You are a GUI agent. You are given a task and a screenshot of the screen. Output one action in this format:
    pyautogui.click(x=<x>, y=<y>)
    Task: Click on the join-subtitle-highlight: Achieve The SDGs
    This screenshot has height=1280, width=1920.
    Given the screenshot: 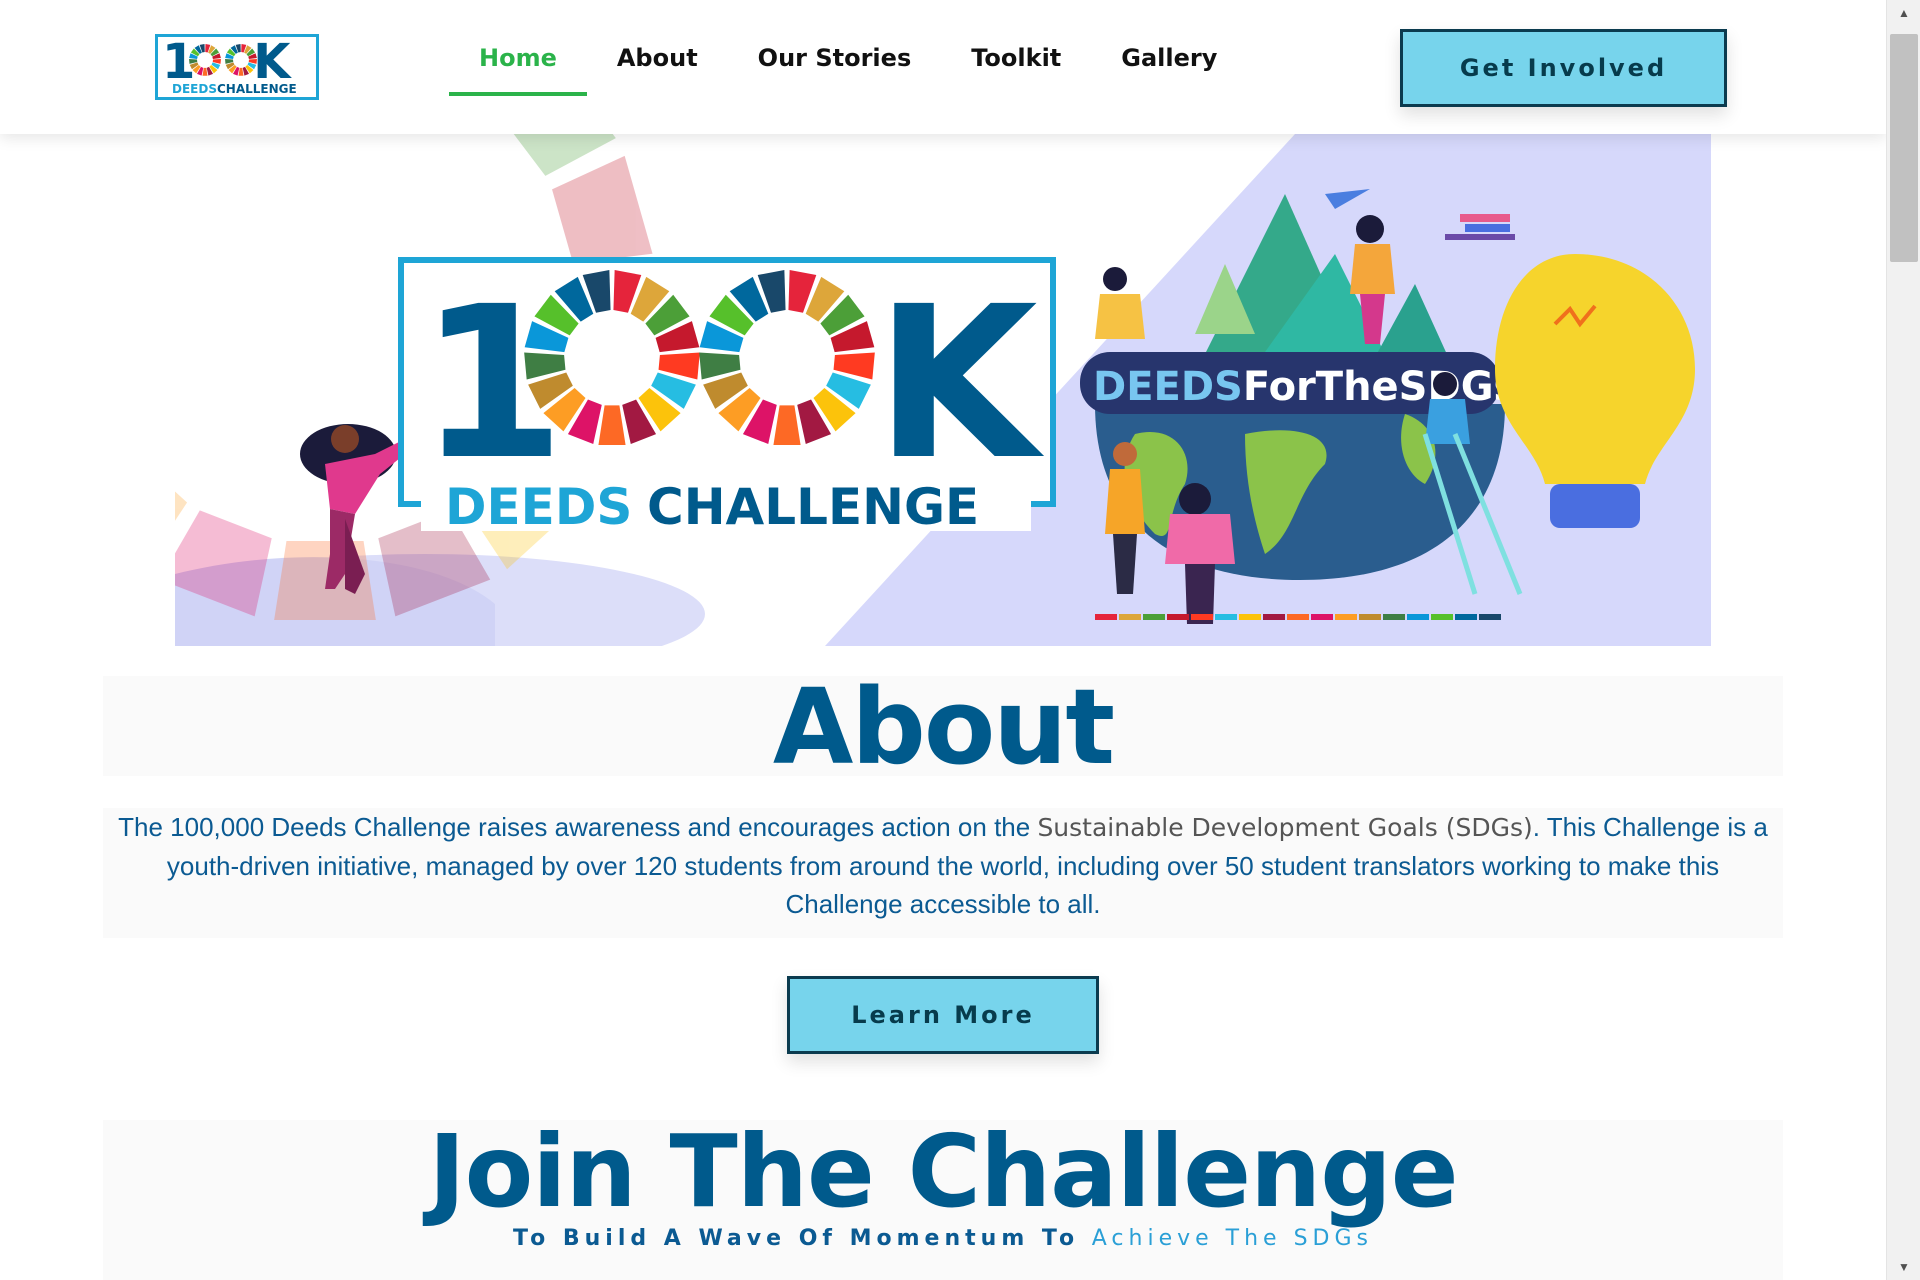 What is the action you would take?
    pyautogui.click(x=1232, y=1238)
    